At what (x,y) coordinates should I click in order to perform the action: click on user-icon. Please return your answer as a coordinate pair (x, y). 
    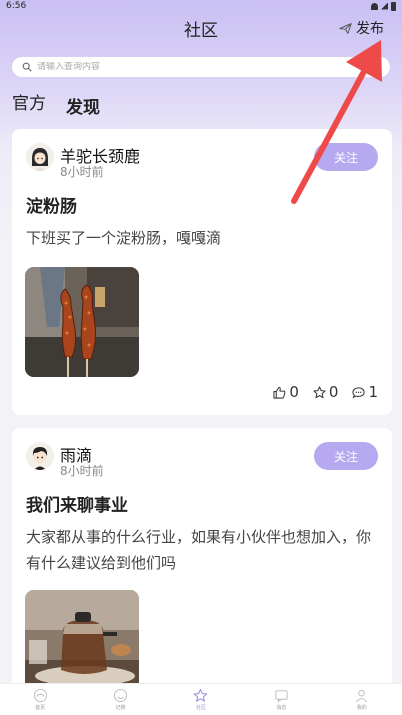
    Looking at the image, I should click on (362, 696).